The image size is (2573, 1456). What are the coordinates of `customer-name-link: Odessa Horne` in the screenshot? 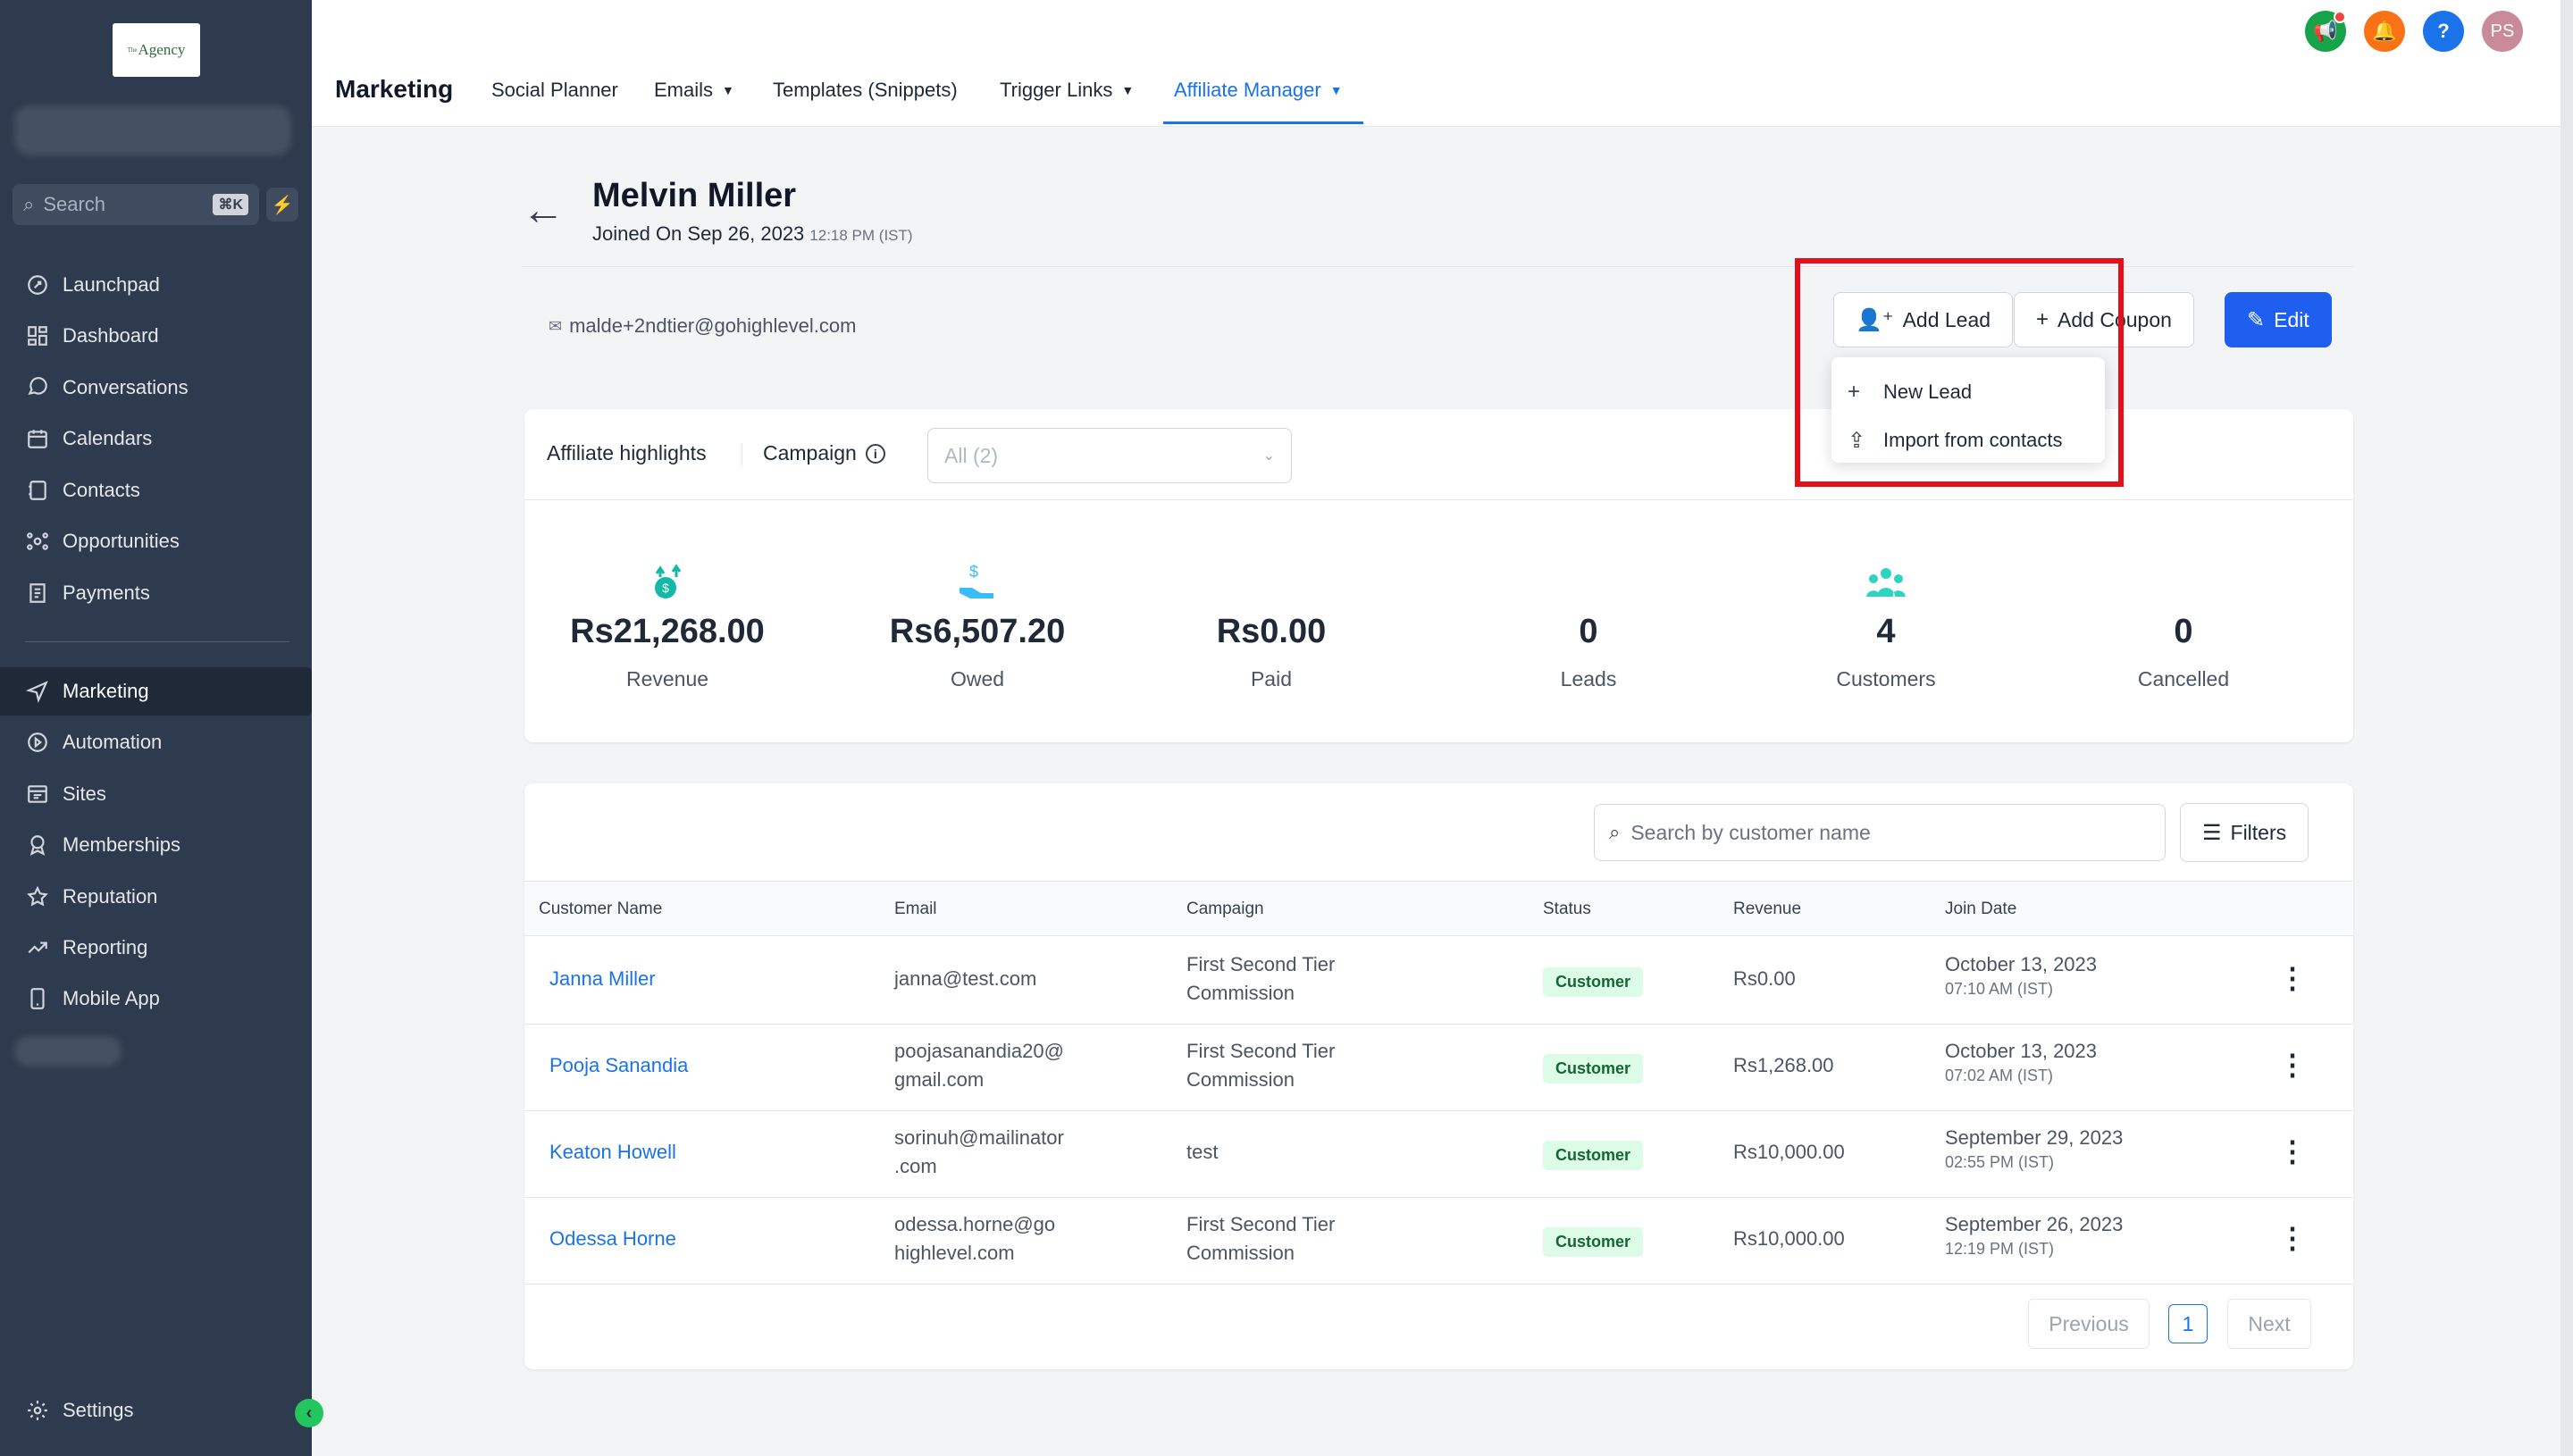 It's located at (612, 1239).